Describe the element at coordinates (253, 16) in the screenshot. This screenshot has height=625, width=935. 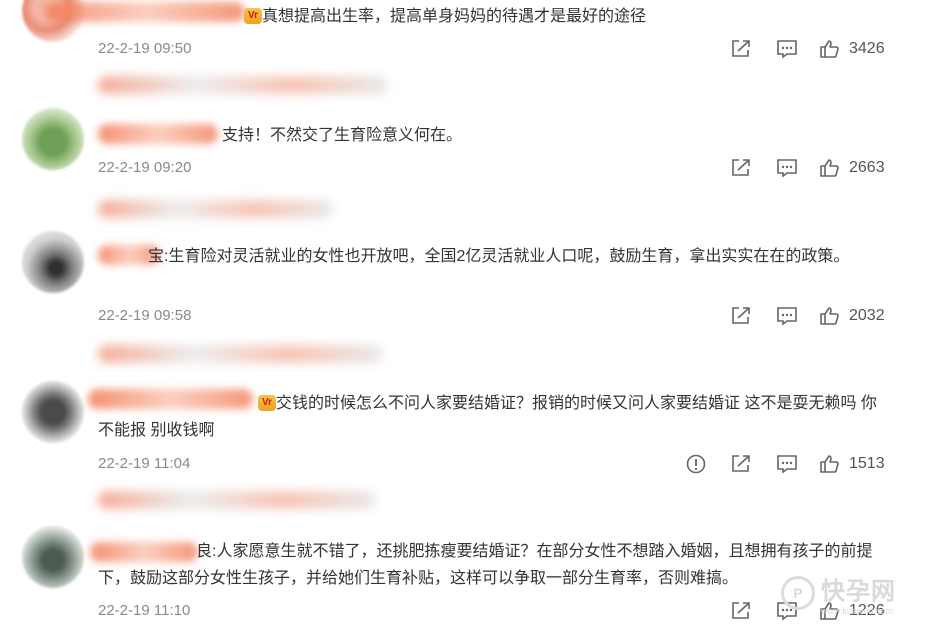
I see `vip-badge: Vr` at that location.